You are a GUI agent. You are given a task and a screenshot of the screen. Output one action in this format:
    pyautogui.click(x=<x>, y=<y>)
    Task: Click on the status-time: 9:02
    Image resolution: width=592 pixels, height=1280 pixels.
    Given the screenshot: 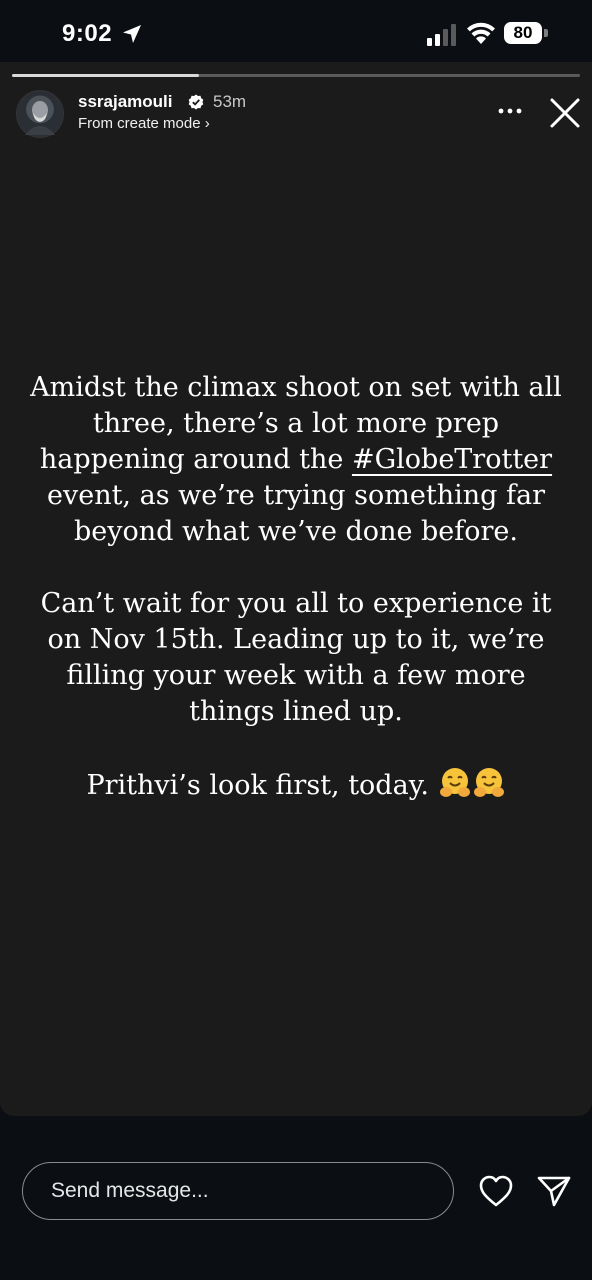 What is the action you would take?
    pyautogui.click(x=87, y=33)
    